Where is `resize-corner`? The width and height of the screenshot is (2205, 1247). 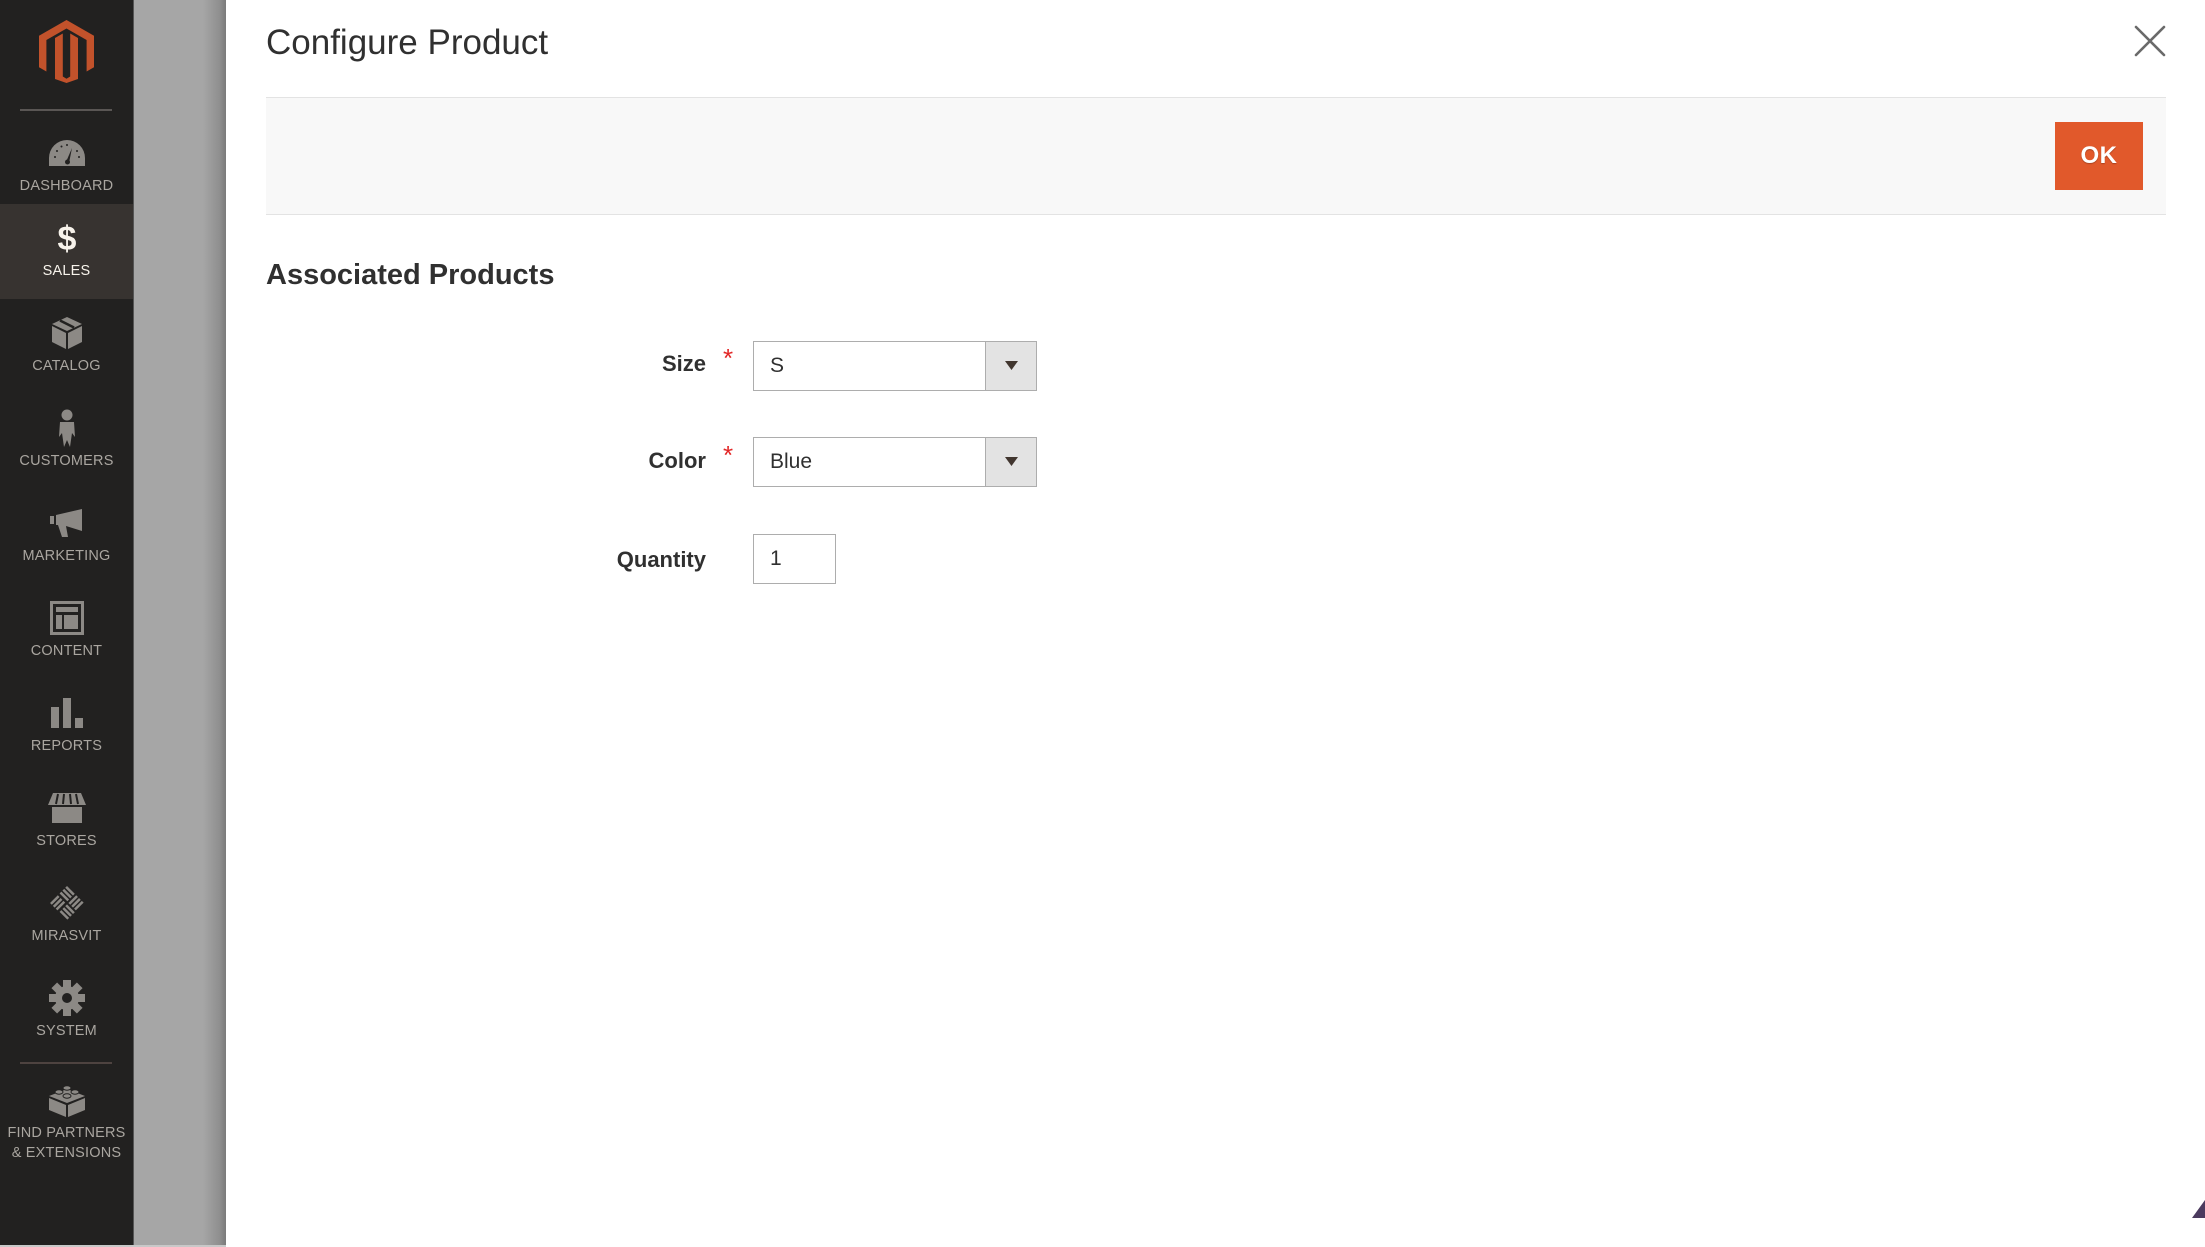
resize-corner is located at coordinates (2198, 1209).